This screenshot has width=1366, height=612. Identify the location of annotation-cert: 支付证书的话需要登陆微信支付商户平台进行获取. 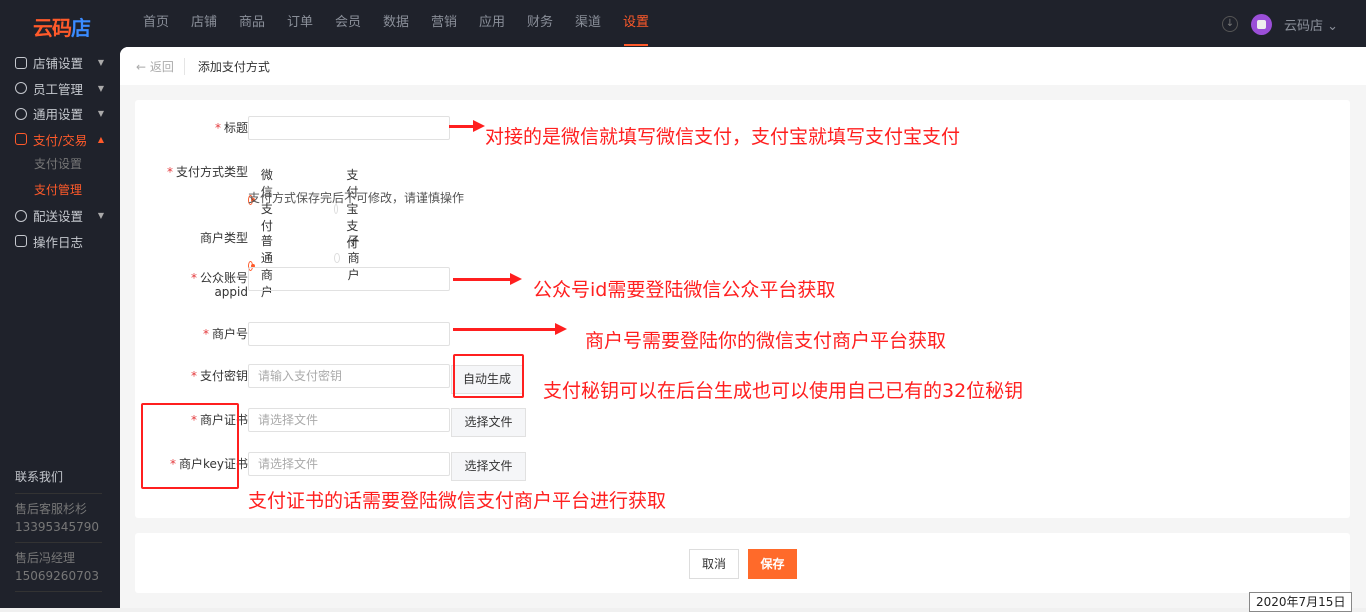
(457, 501).